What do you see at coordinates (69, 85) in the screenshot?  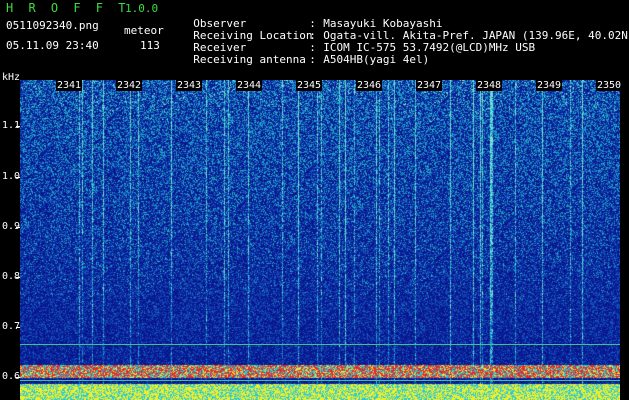 I see `time-label: 2341` at bounding box center [69, 85].